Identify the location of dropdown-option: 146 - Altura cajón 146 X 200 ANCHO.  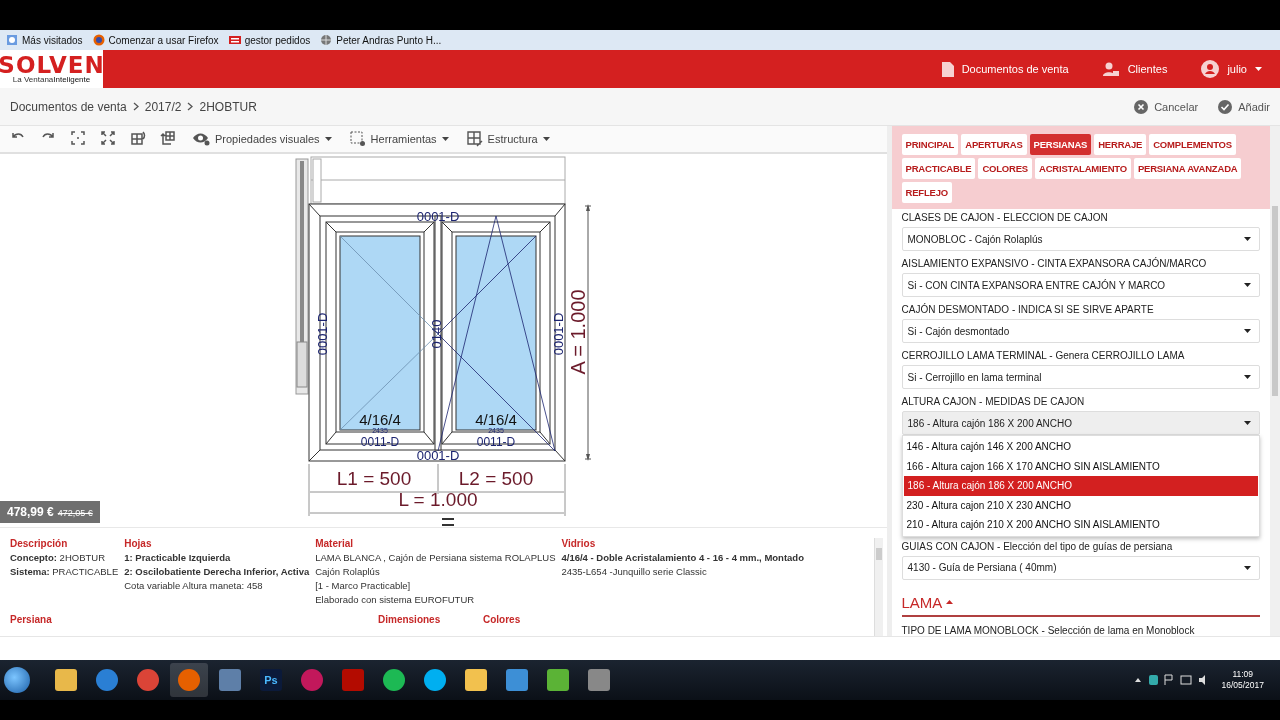
(1080, 447).